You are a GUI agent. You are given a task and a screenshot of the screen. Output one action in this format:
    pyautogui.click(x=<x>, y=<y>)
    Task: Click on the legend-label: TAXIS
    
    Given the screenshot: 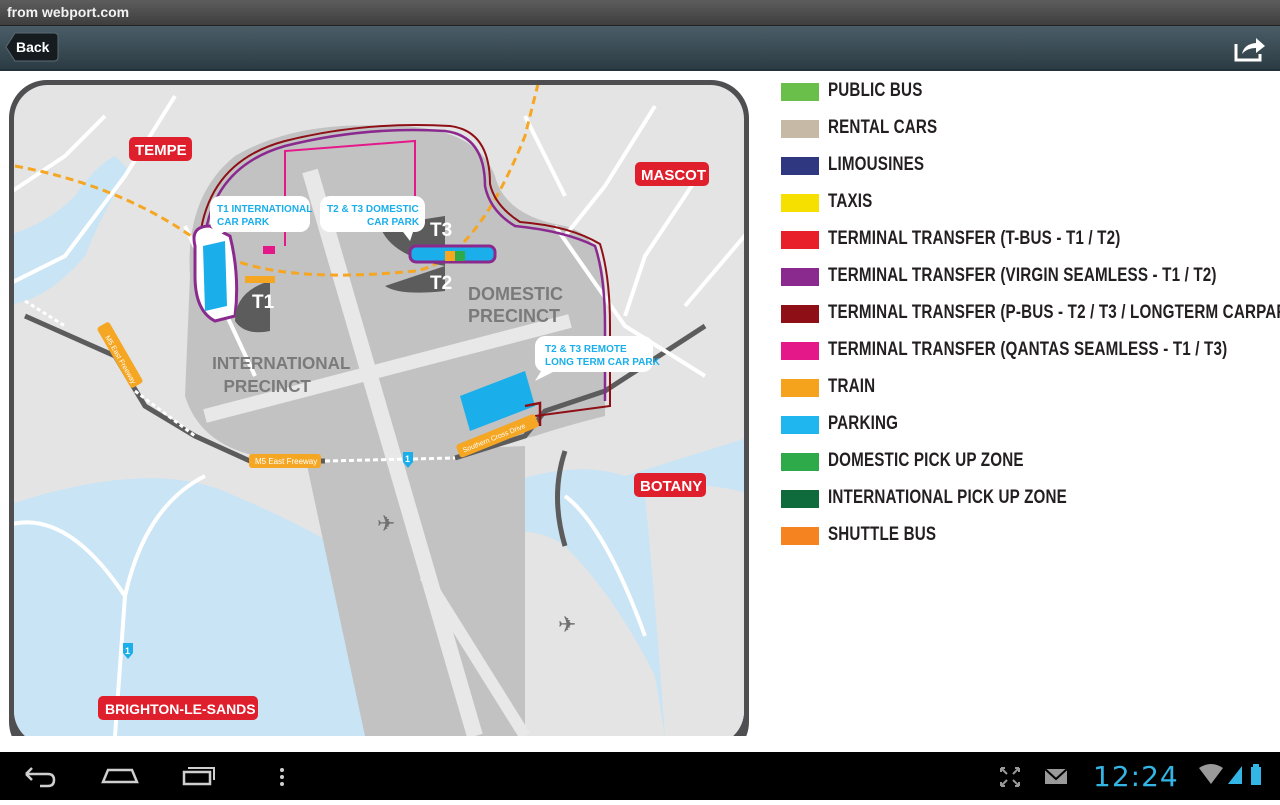 What is the action you would take?
    pyautogui.click(x=850, y=201)
    